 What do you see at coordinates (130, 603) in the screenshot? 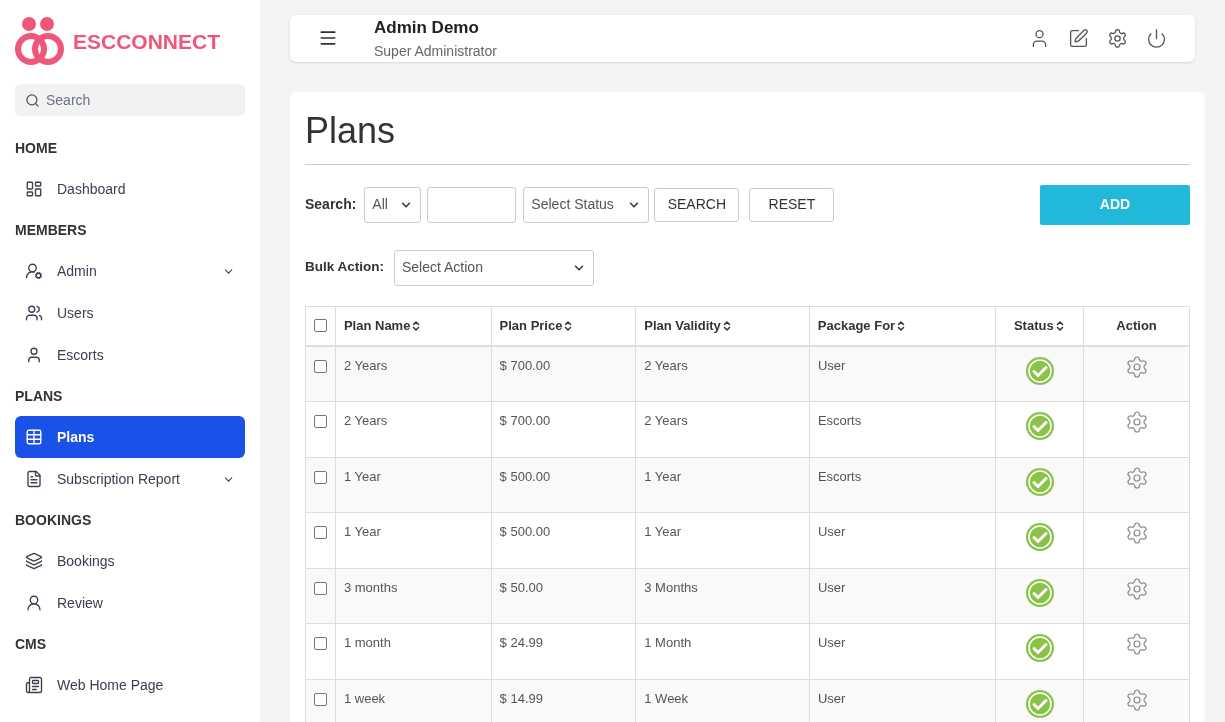
I see `nav-item: Review` at bounding box center [130, 603].